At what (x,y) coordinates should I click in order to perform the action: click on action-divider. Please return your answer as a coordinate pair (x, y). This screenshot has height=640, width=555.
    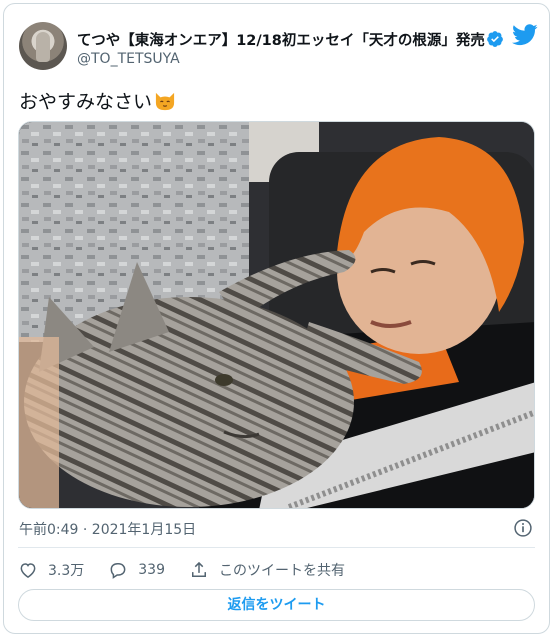
    Looking at the image, I should click on (276, 547).